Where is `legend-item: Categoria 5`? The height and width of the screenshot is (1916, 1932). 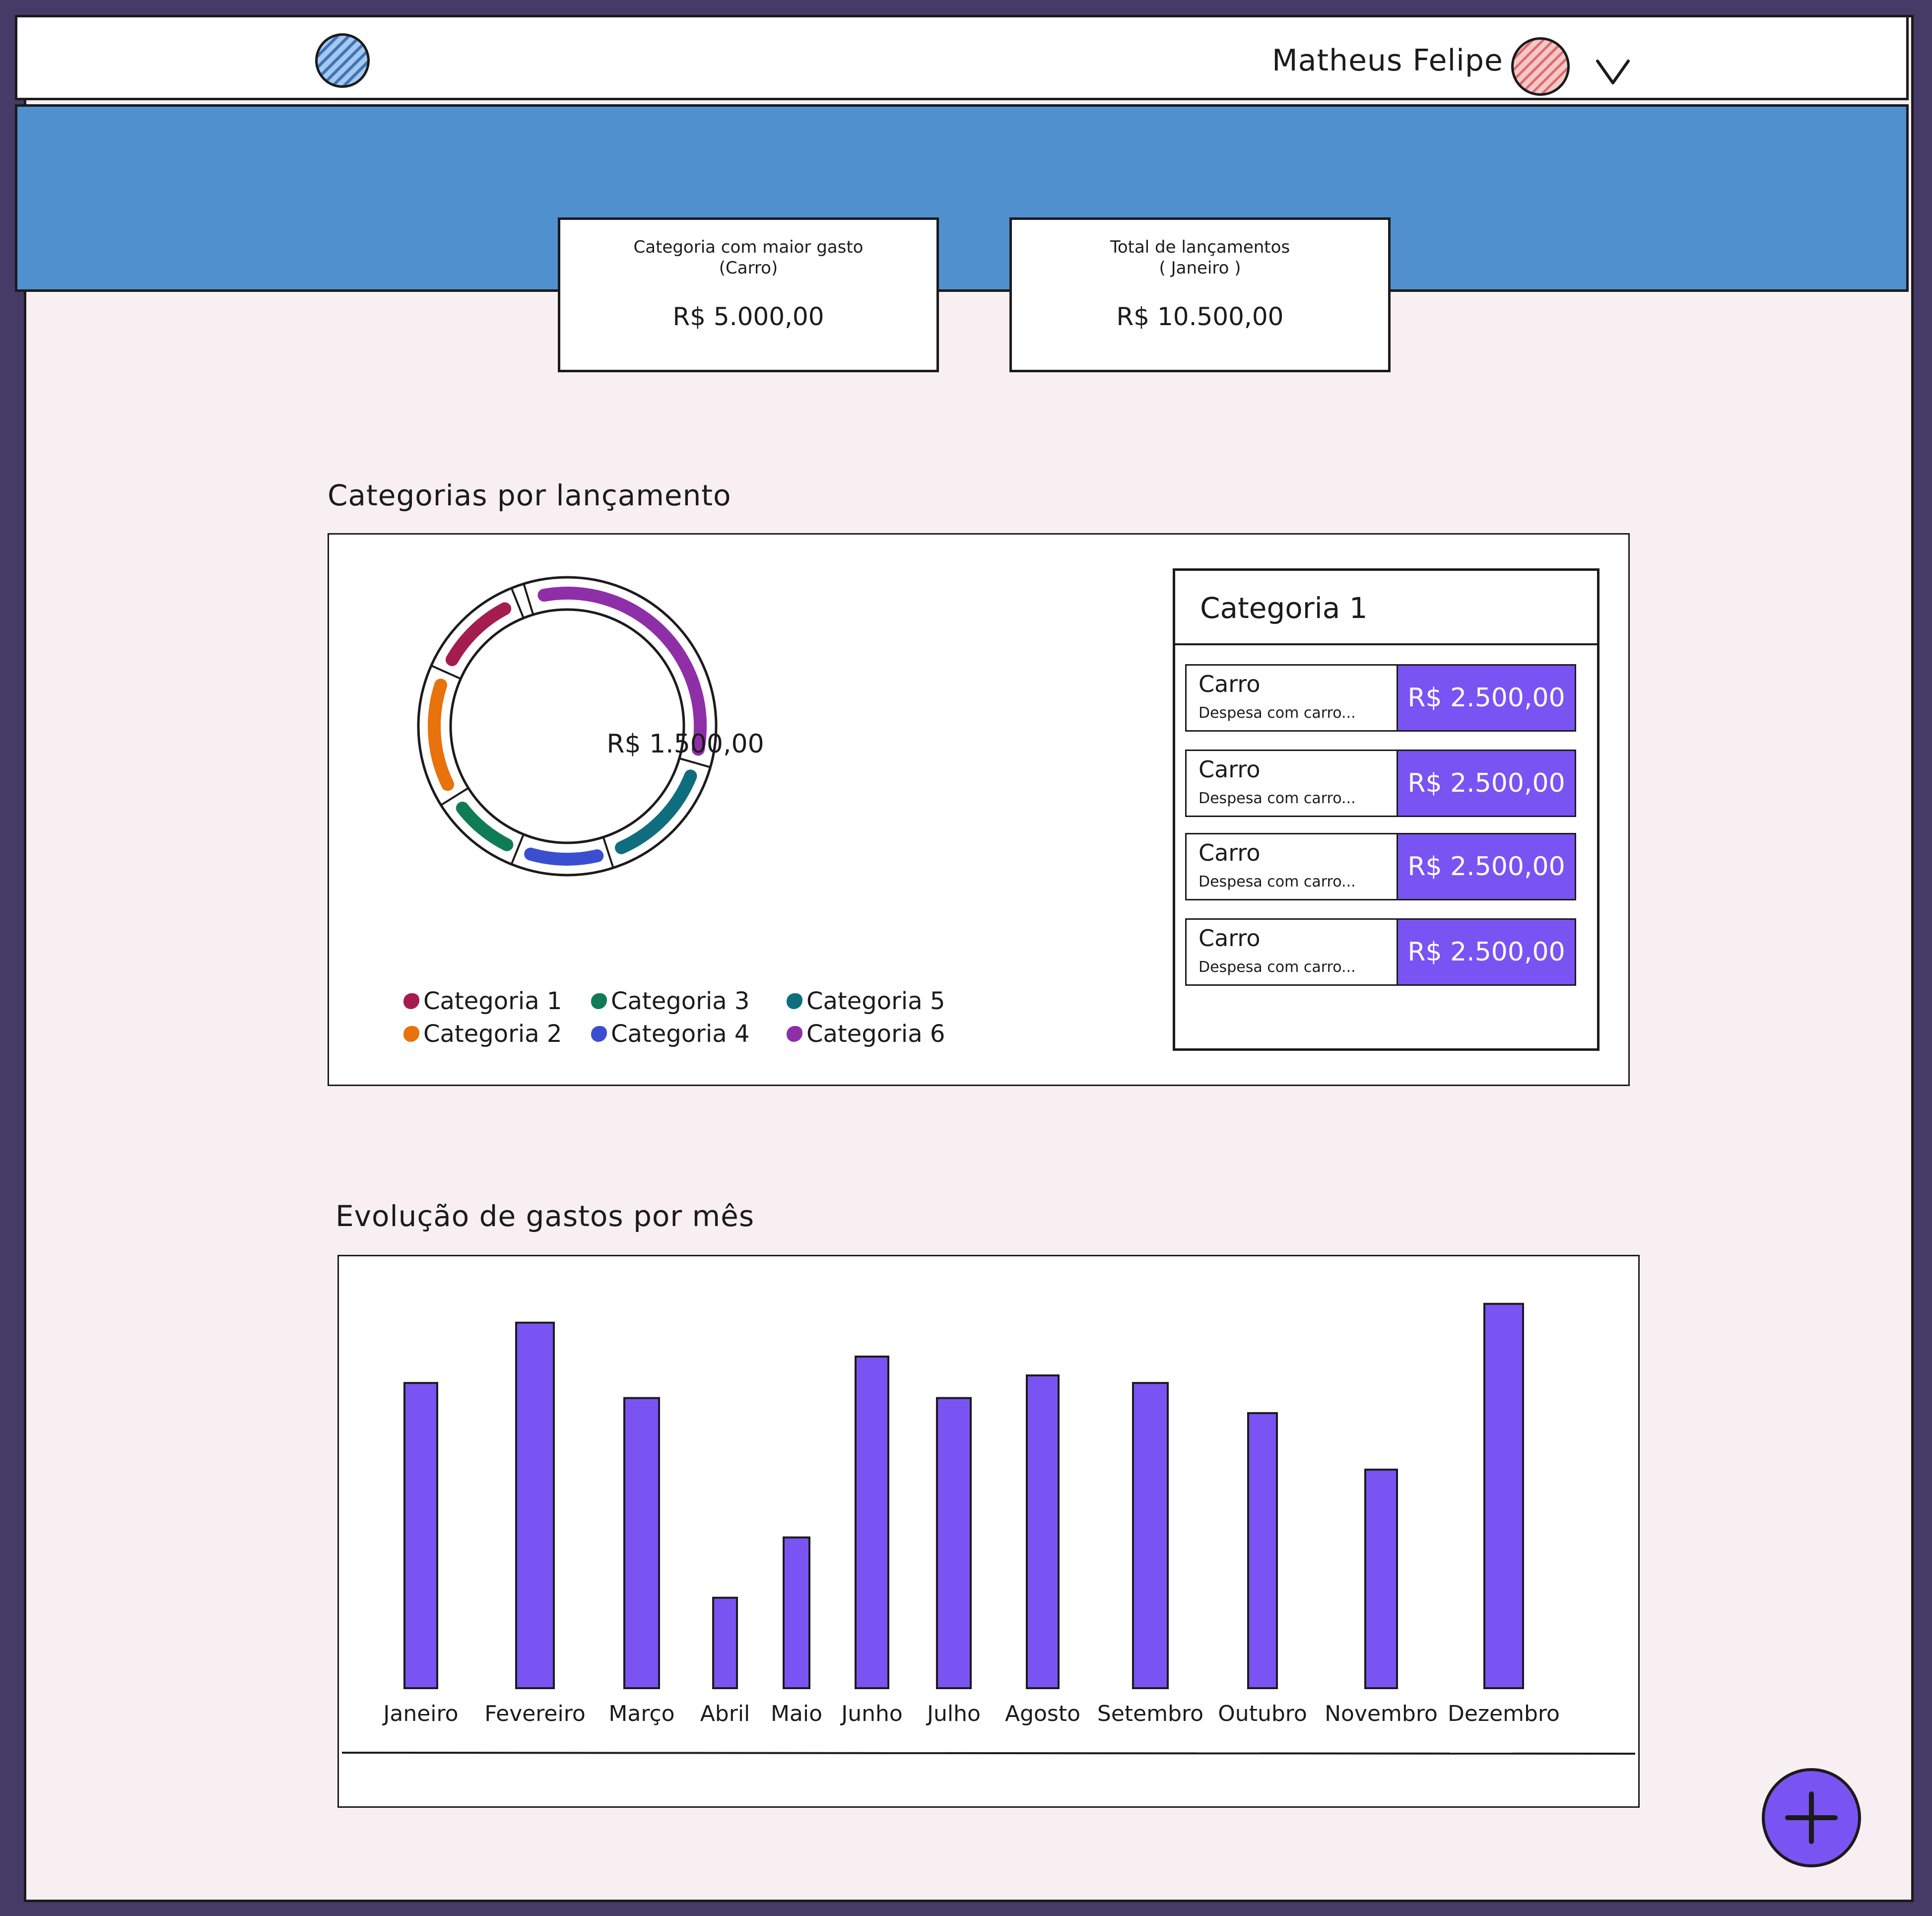
legend-item: Categoria 5 is located at coordinates (866, 1001).